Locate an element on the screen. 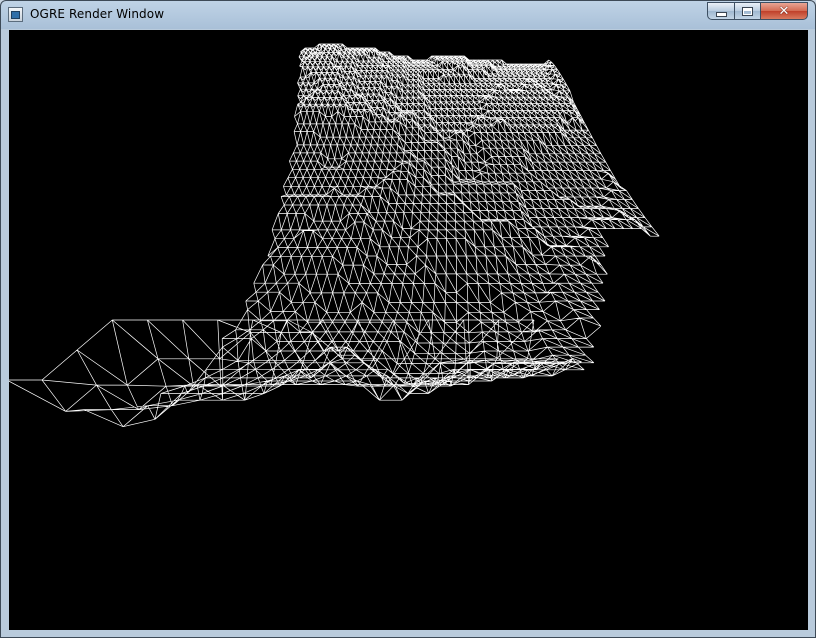  app-icon is located at coordinates (15, 14).